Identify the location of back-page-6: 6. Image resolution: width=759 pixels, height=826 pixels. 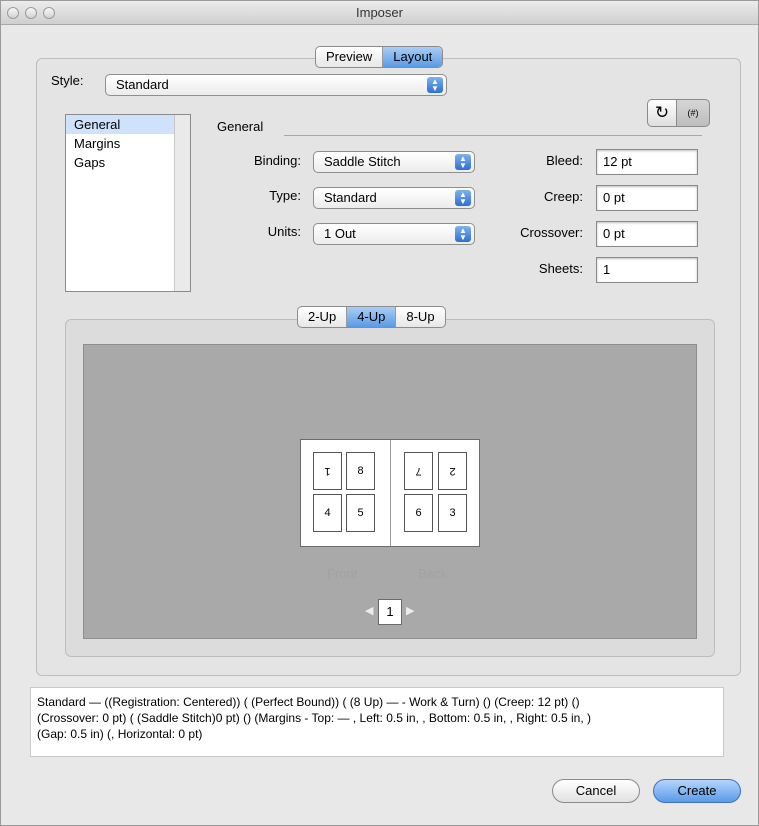
(418, 513).